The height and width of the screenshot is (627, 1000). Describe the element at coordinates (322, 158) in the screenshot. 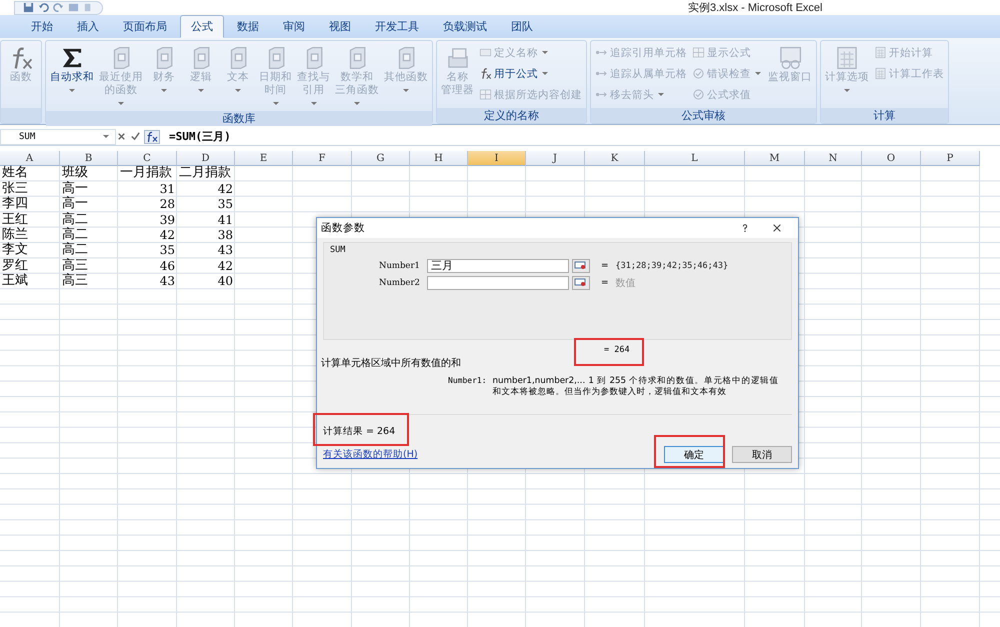

I see `column-header: F` at that location.